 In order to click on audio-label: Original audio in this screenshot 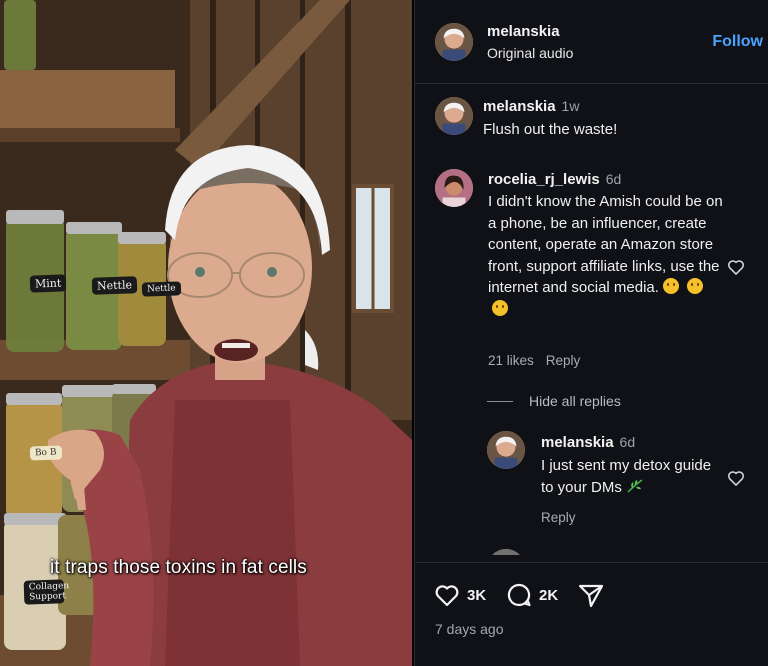, I will do `click(530, 53)`.